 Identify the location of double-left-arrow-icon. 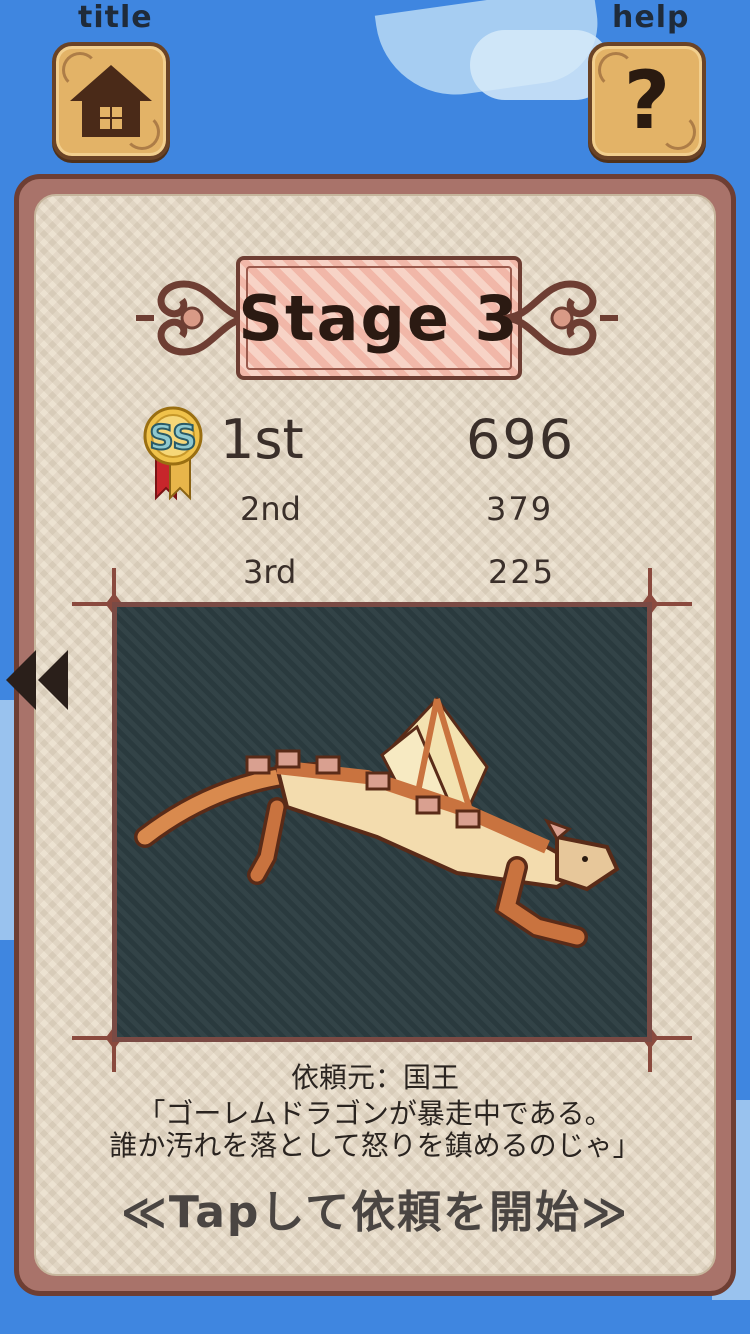
(37, 680).